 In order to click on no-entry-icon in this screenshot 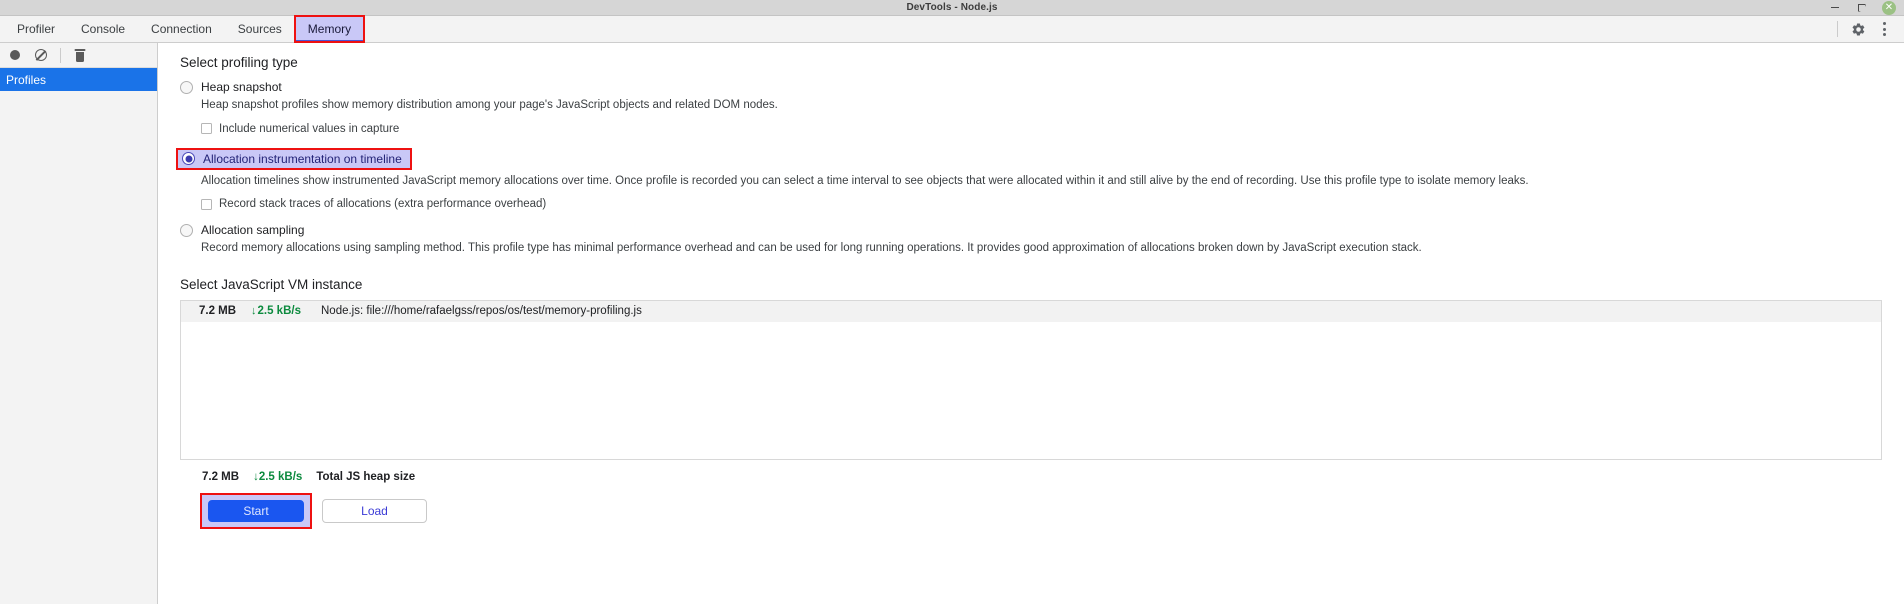, I will do `click(41, 55)`.